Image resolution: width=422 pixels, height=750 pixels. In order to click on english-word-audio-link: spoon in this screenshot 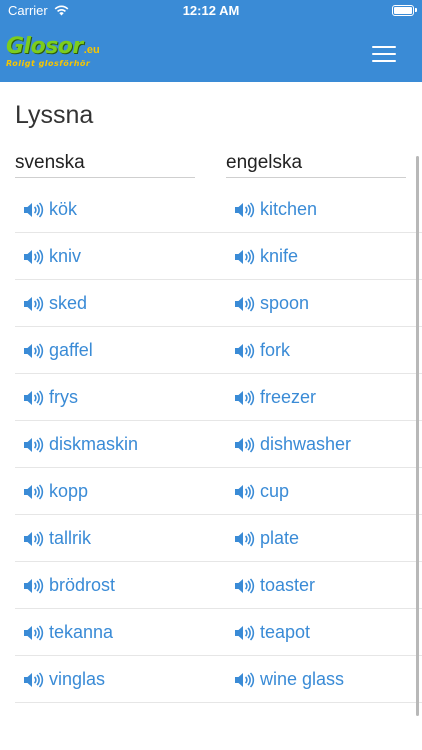, I will do `click(271, 303)`.